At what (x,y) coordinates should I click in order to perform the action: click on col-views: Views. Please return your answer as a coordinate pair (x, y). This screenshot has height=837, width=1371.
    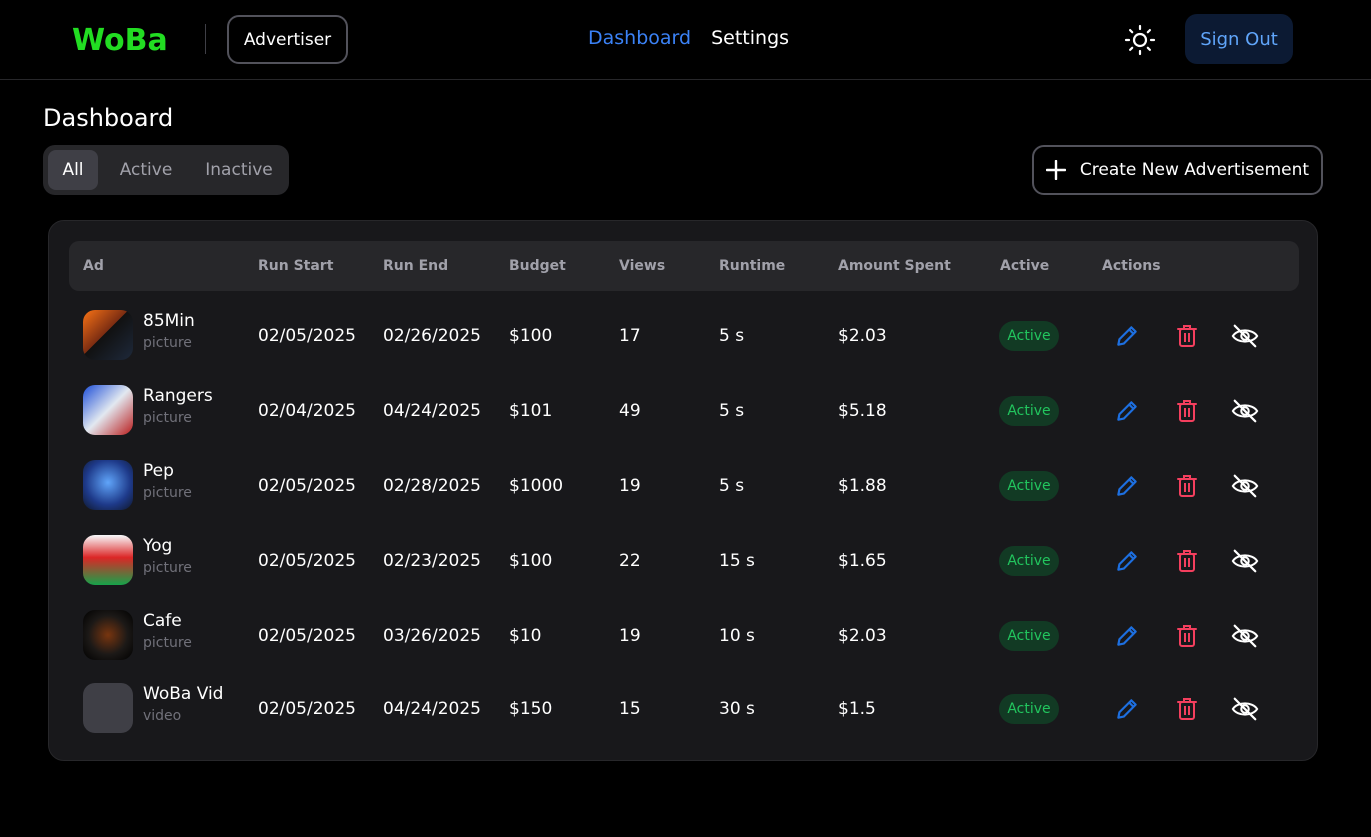
    Looking at the image, I should click on (642, 266).